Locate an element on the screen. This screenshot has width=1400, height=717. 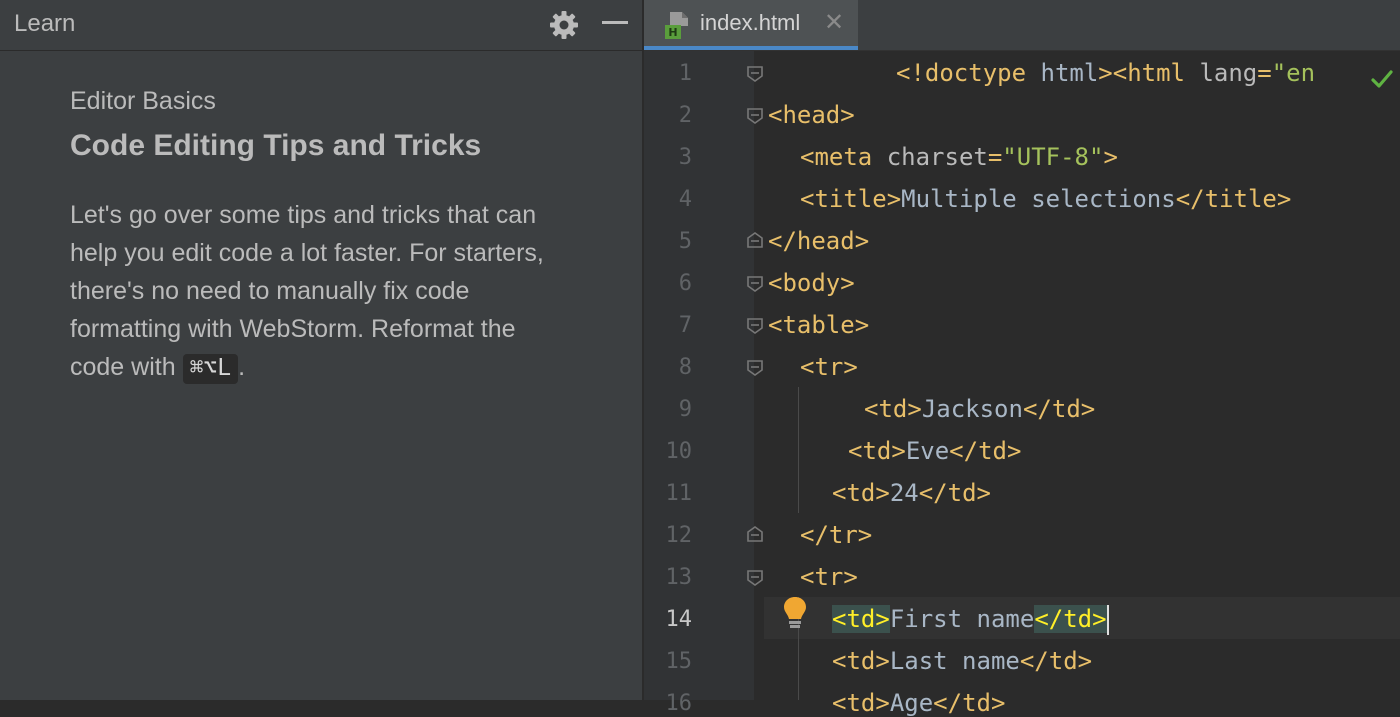
code-line: <td>Age</td> is located at coordinates (918, 703).